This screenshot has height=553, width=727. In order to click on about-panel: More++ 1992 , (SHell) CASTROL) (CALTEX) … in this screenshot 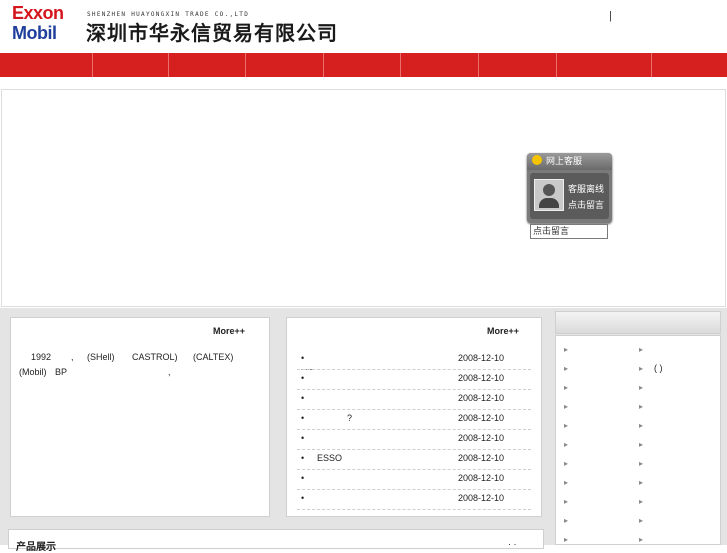, I will do `click(140, 417)`.